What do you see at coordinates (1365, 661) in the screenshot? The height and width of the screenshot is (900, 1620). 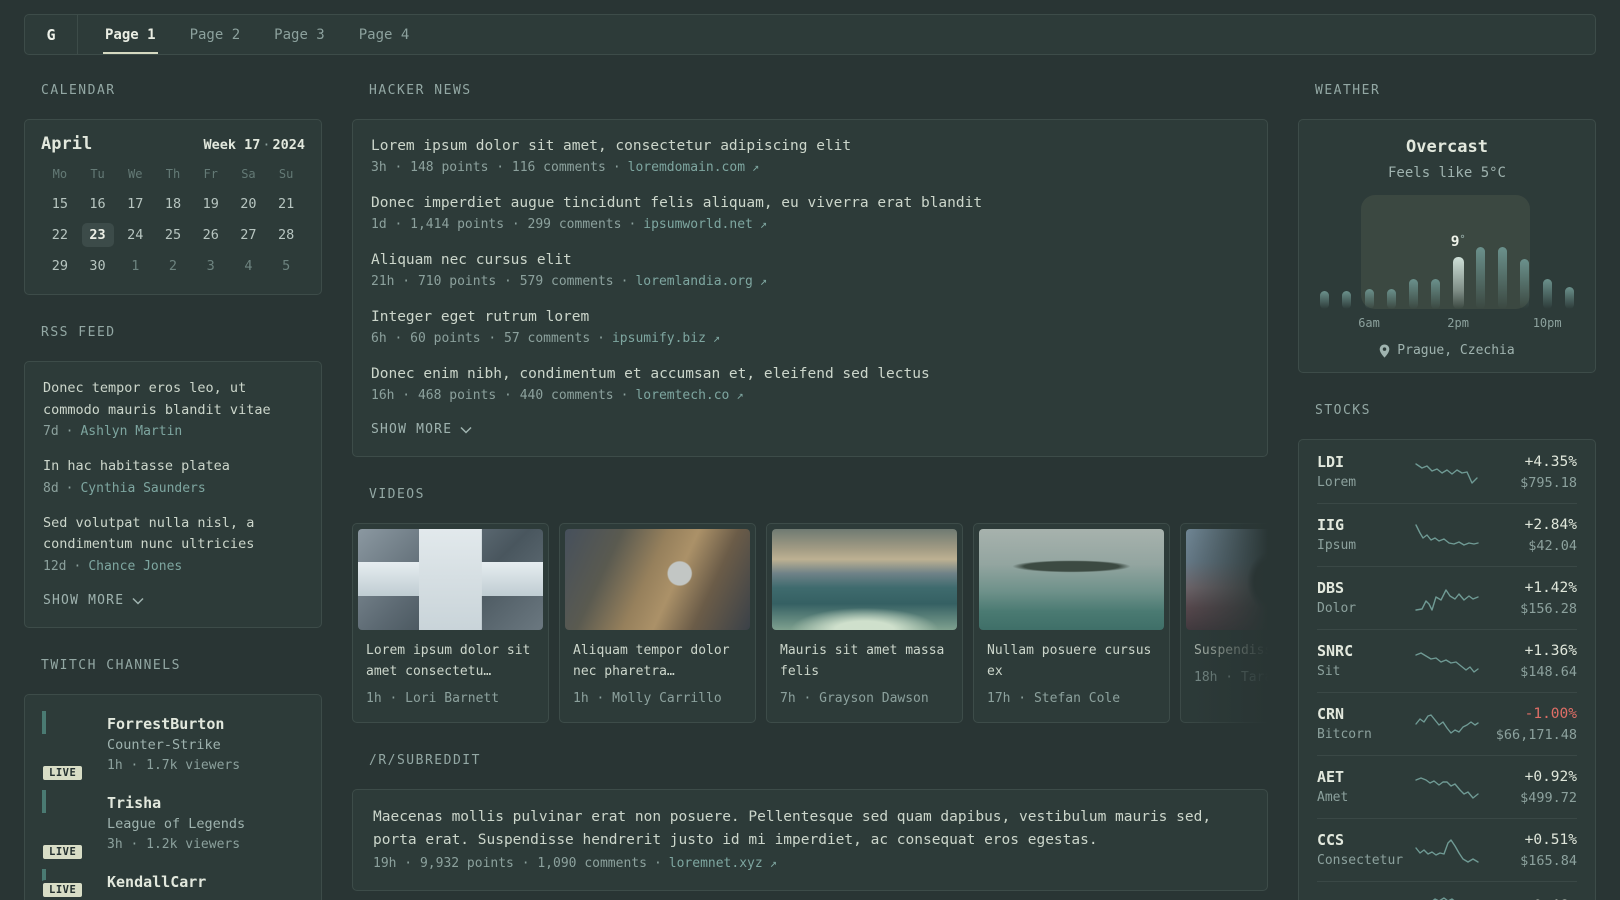 I see `stock-info: SNRC Sit` at bounding box center [1365, 661].